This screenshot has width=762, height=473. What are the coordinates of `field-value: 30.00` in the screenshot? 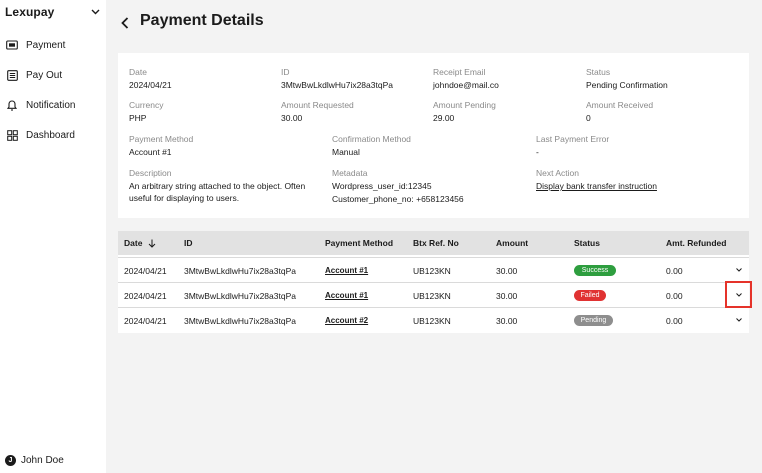 It's located at (292, 118).